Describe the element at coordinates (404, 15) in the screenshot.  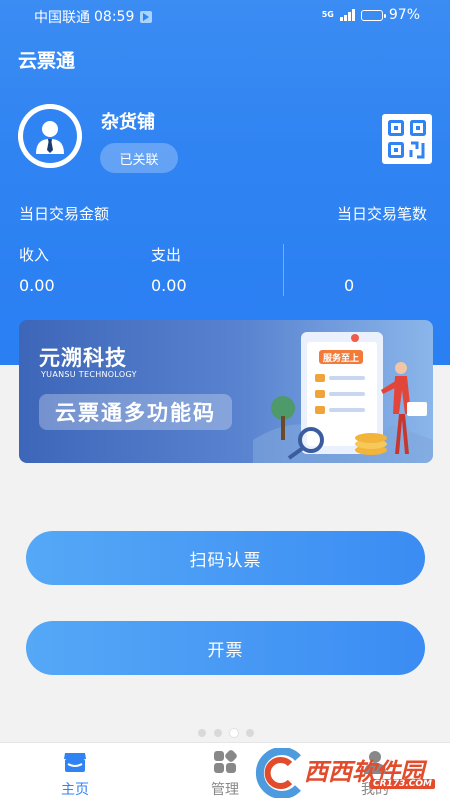
I see `battery-level: 97%` at that location.